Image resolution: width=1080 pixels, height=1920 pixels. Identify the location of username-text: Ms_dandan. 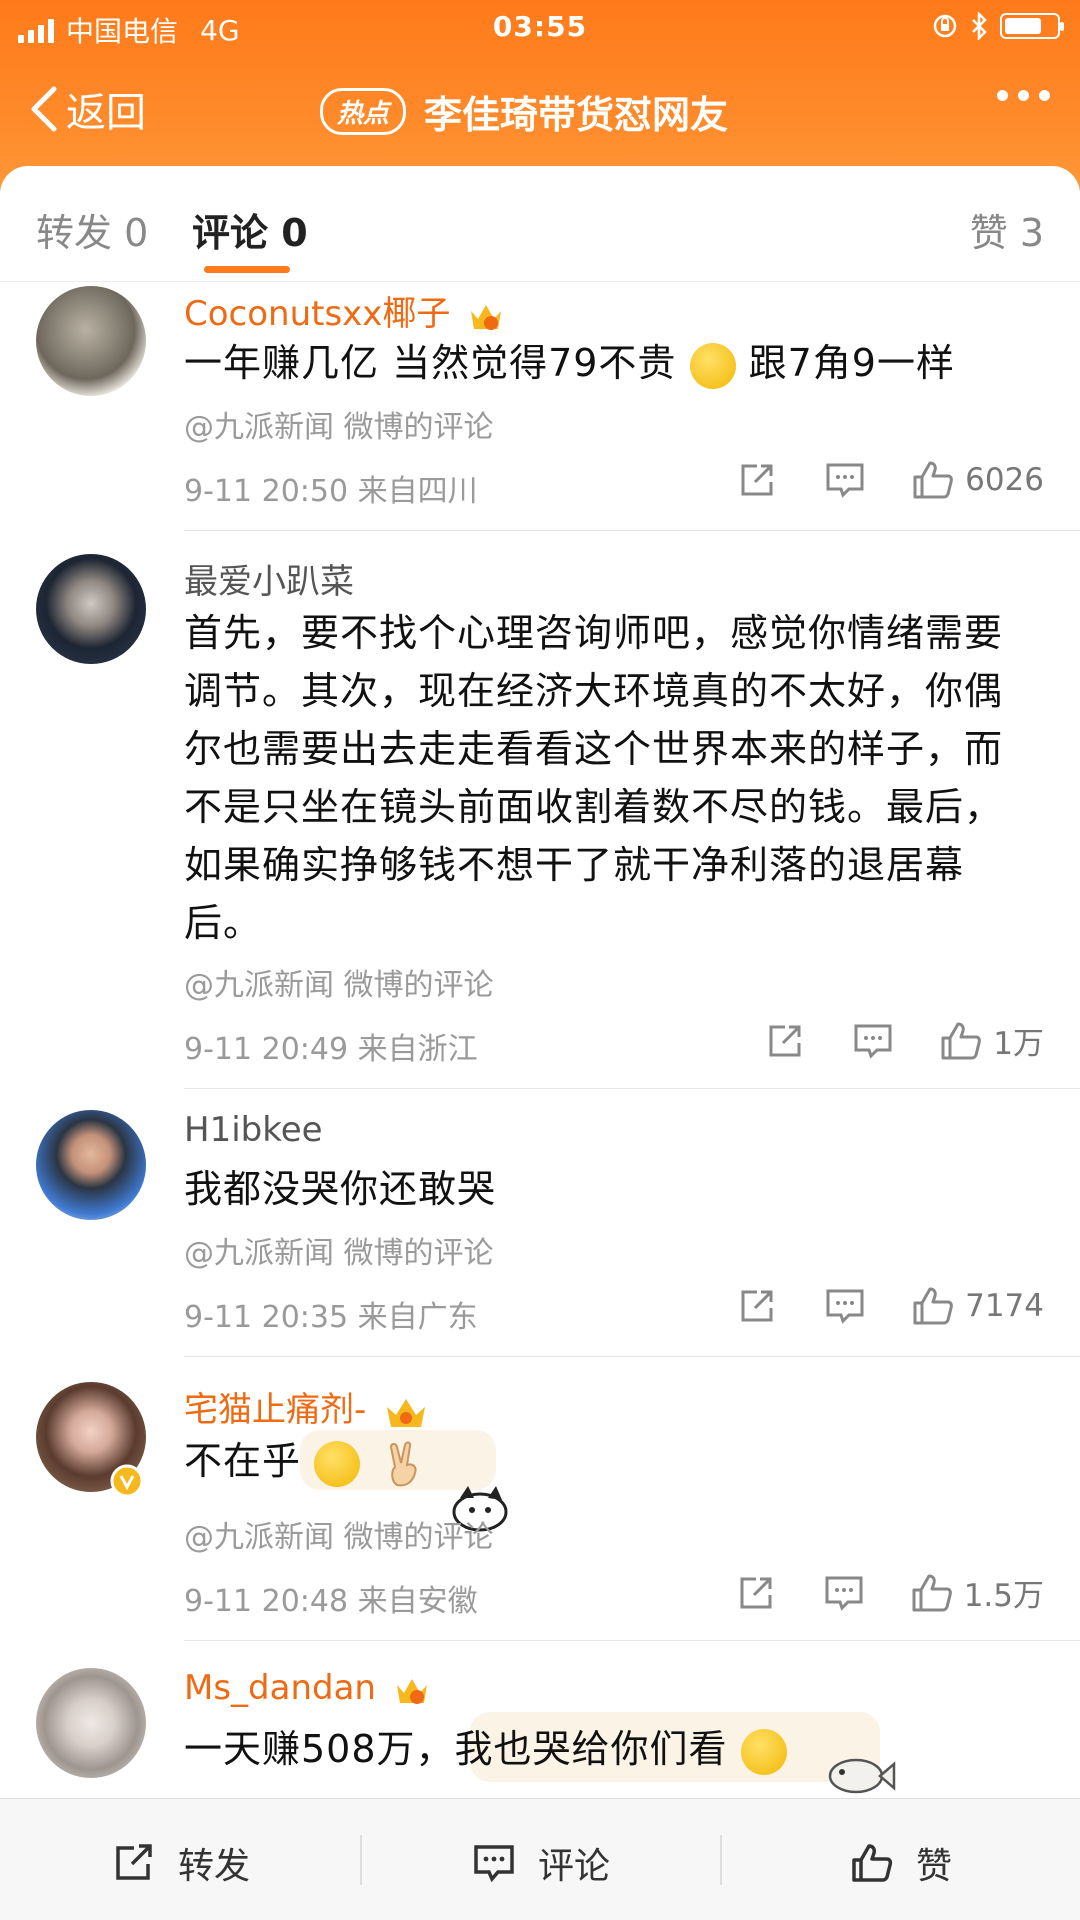
(280, 1688).